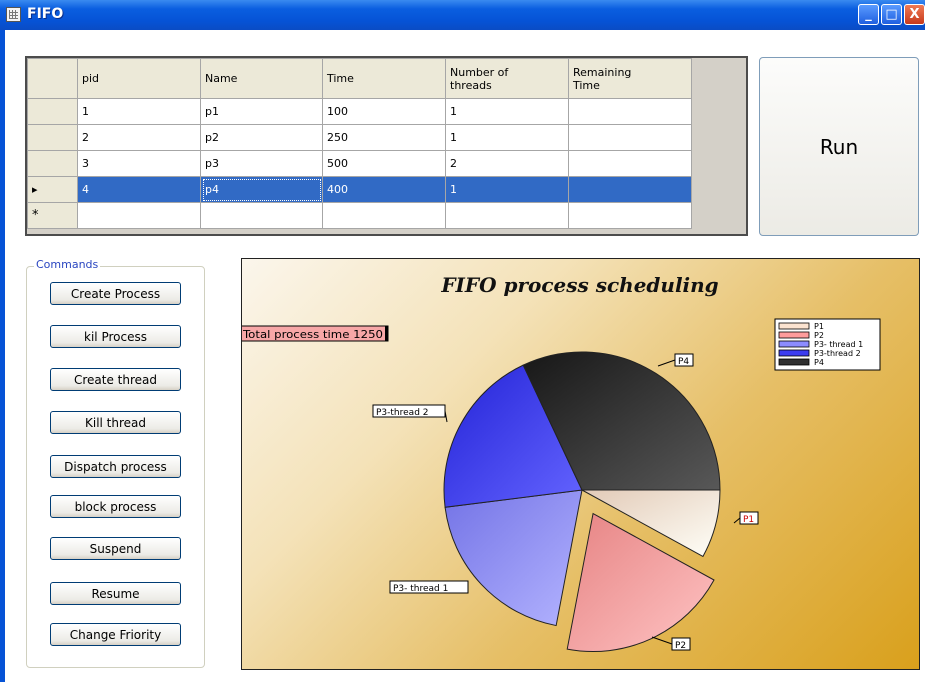  Describe the element at coordinates (838, 344) in the screenshot. I see `legend-label: P3- thread 1` at that location.